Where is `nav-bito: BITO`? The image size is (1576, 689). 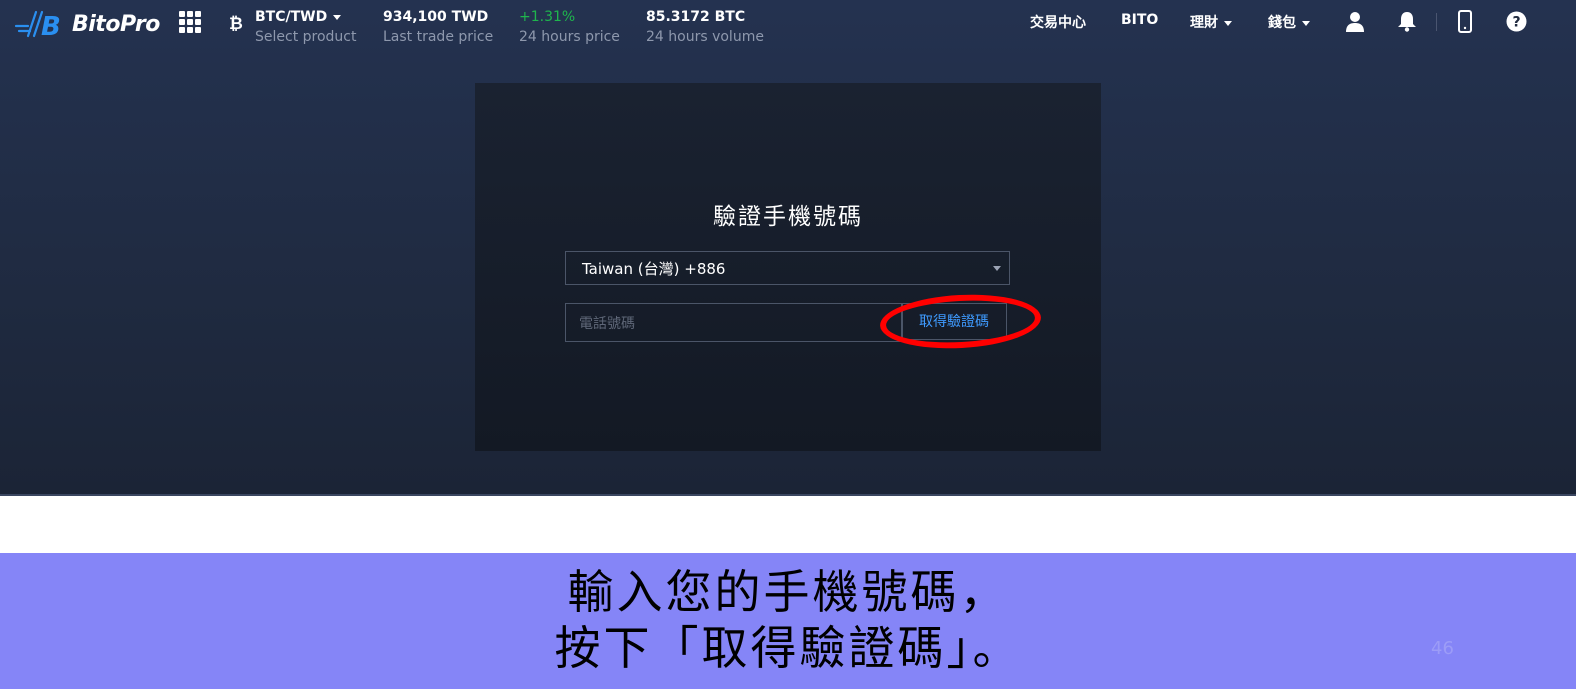 nav-bito: BITO is located at coordinates (1139, 20).